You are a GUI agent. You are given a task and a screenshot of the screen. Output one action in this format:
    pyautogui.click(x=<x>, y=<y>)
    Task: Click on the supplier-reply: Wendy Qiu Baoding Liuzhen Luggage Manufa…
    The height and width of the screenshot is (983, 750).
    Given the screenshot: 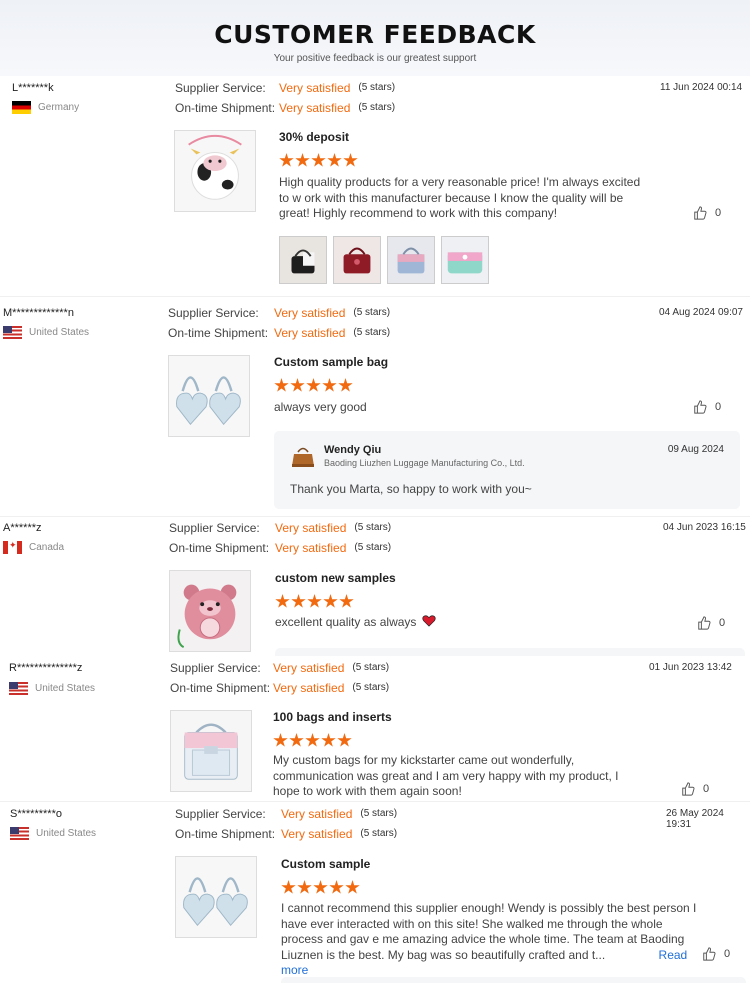 What is the action you would take?
    pyautogui.click(x=507, y=470)
    